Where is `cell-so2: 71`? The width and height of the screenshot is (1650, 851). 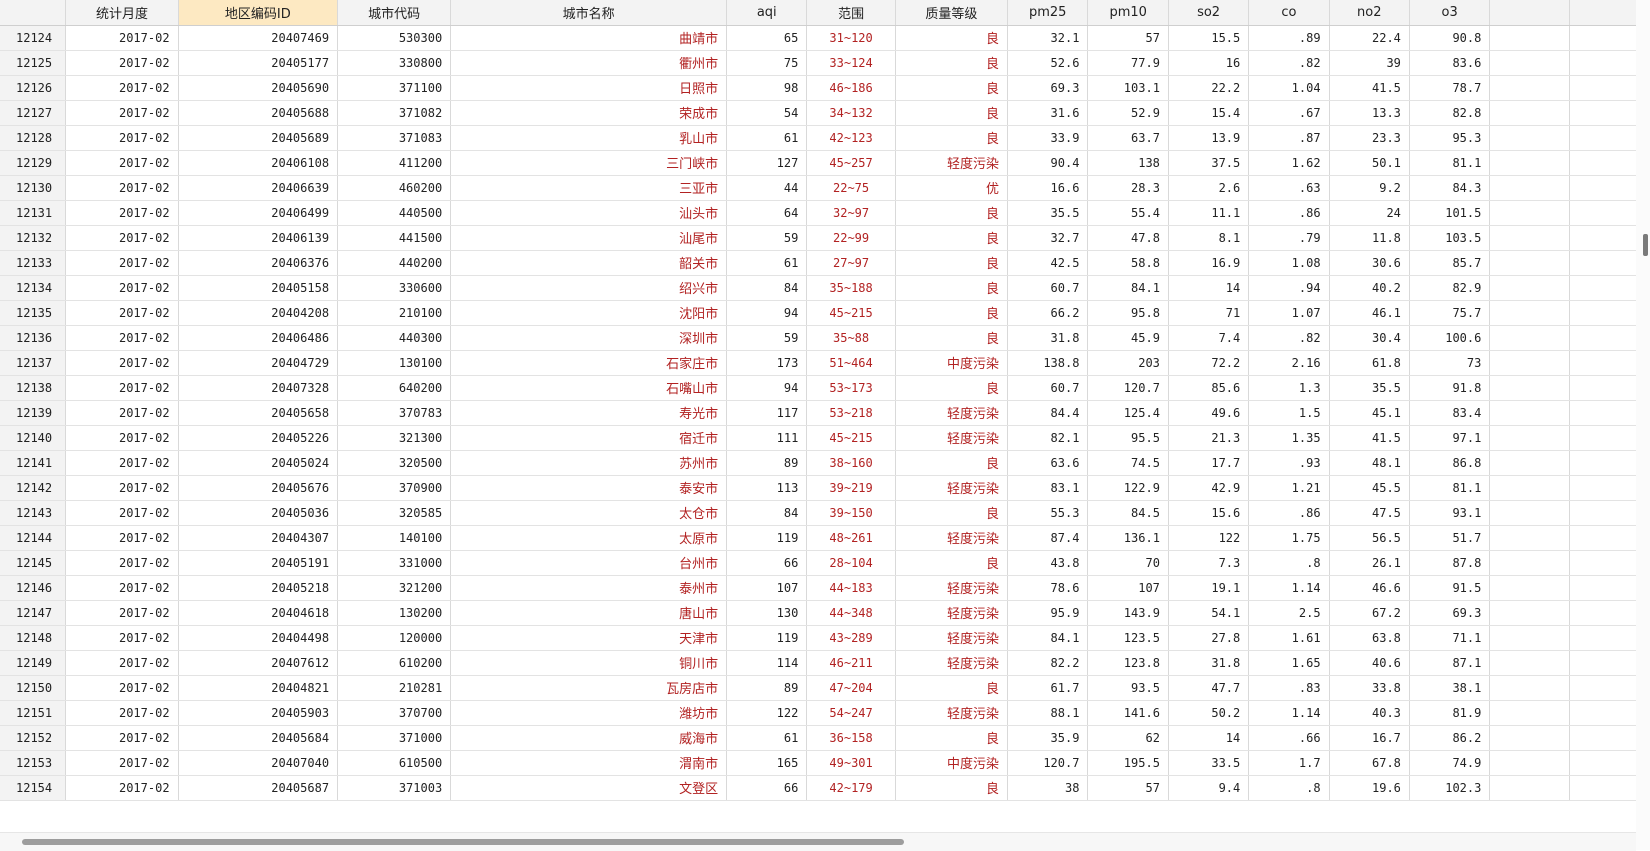
cell-so2: 71 is located at coordinates (1209, 313).